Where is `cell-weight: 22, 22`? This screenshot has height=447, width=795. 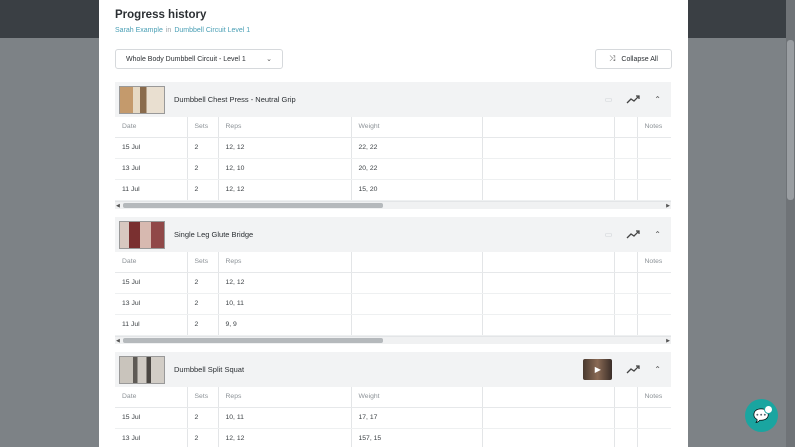
cell-weight: 22, 22 is located at coordinates (417, 148).